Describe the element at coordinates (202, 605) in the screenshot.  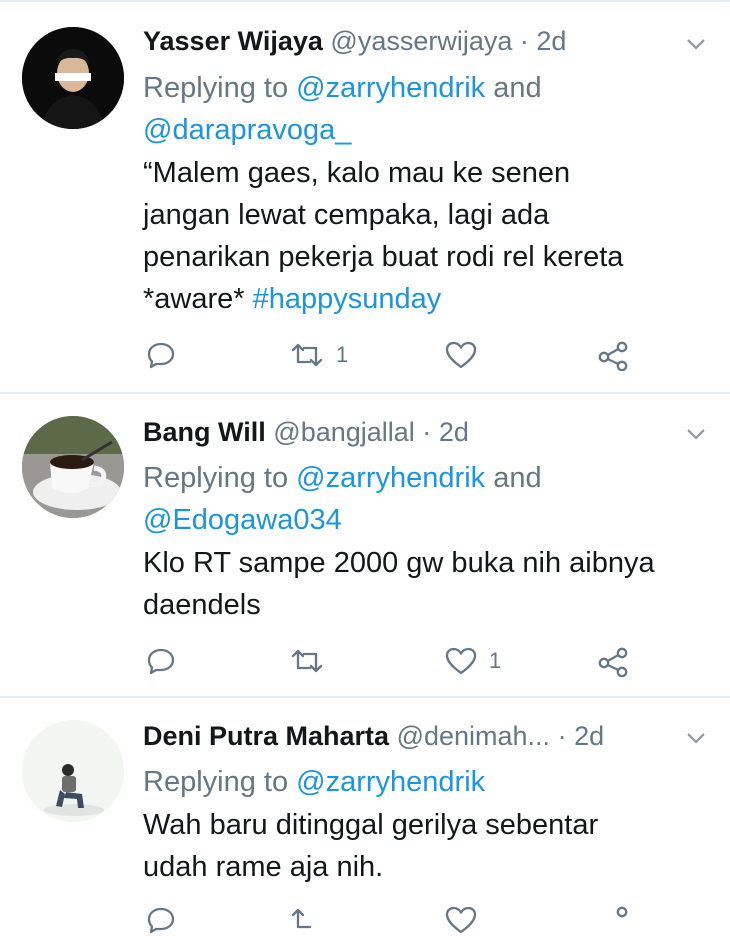
I see `tweet-text-line: daendels` at that location.